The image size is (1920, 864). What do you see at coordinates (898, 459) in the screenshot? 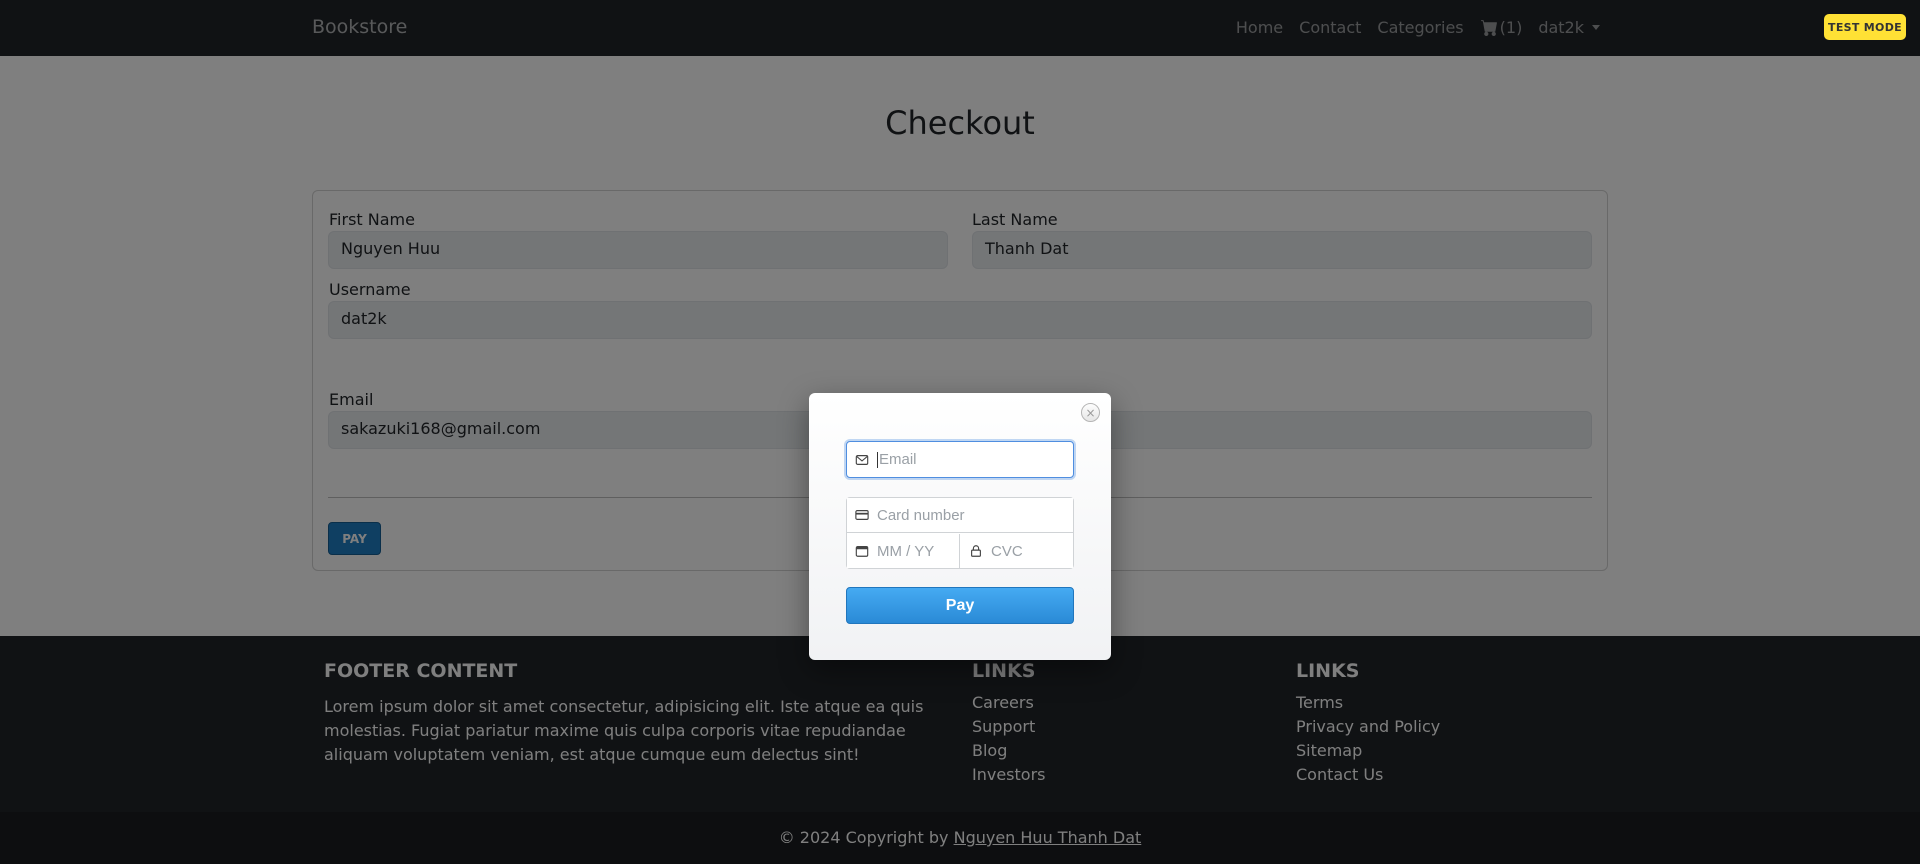
I see `email-placeholder: Email` at bounding box center [898, 459].